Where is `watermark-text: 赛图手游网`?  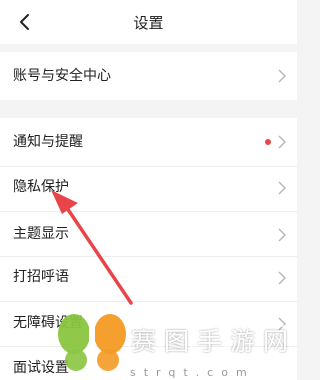 watermark-text: 赛图手游网 is located at coordinates (210, 341).